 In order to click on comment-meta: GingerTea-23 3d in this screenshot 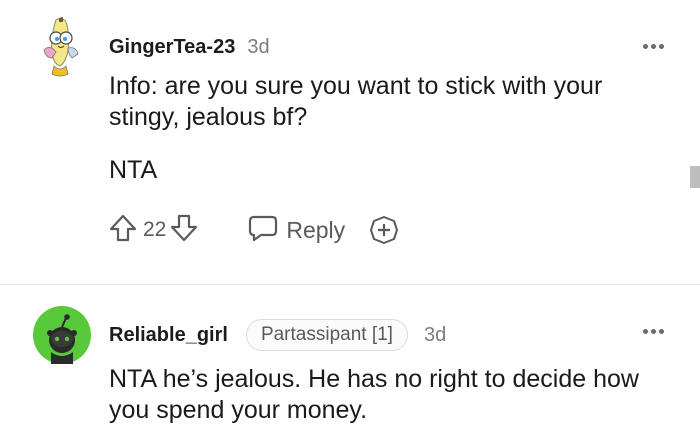, I will do `click(189, 47)`.